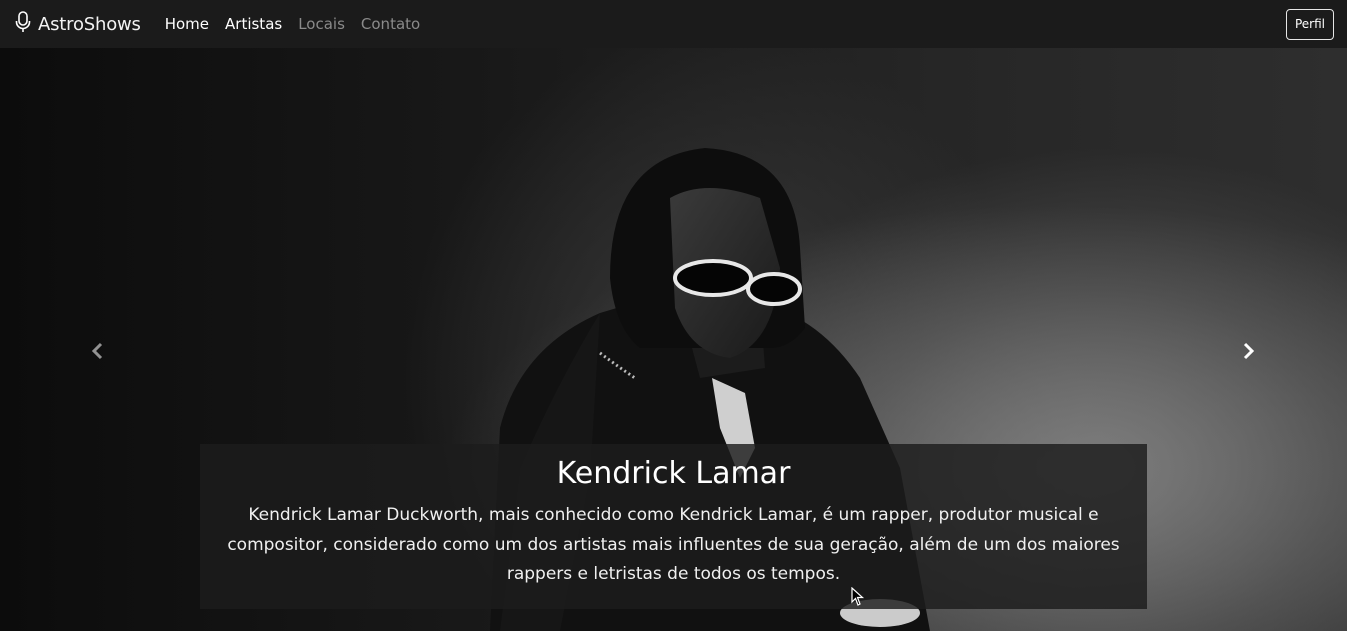  What do you see at coordinates (673, 473) in the screenshot?
I see `artist-name: Kendrick Lamar` at bounding box center [673, 473].